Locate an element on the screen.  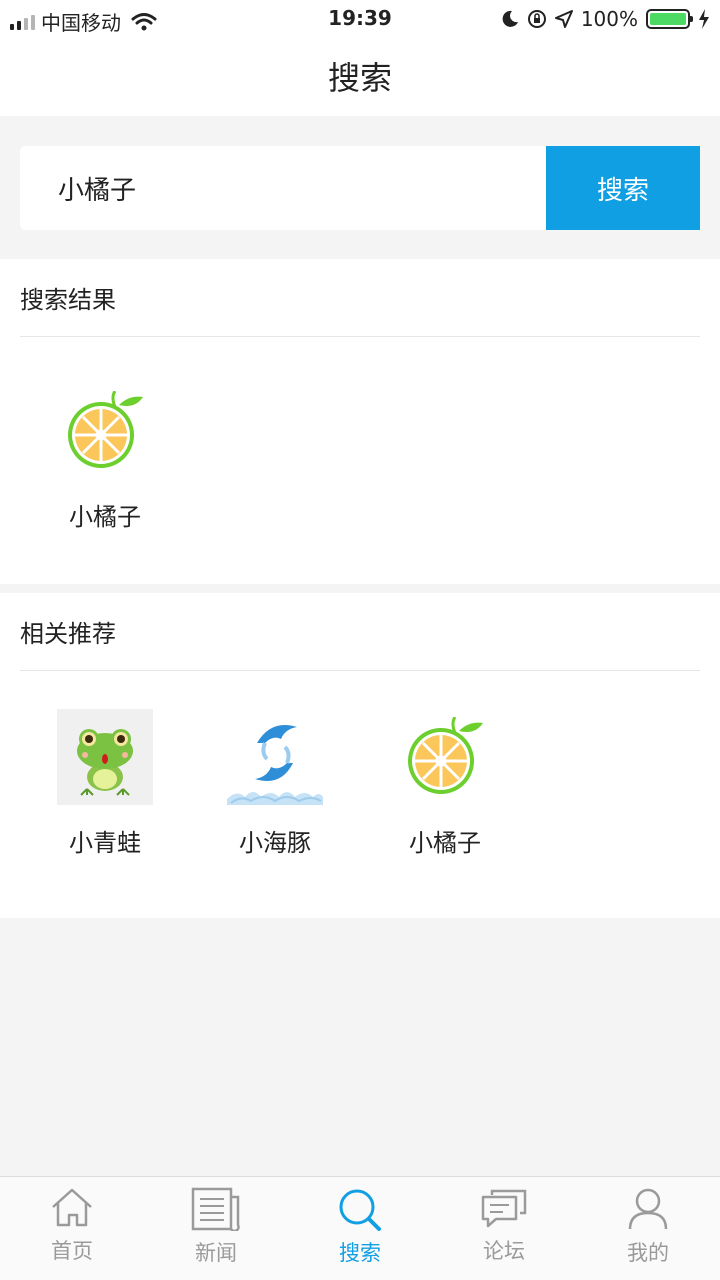
result-item: 小橘子 is located at coordinates (105, 457).